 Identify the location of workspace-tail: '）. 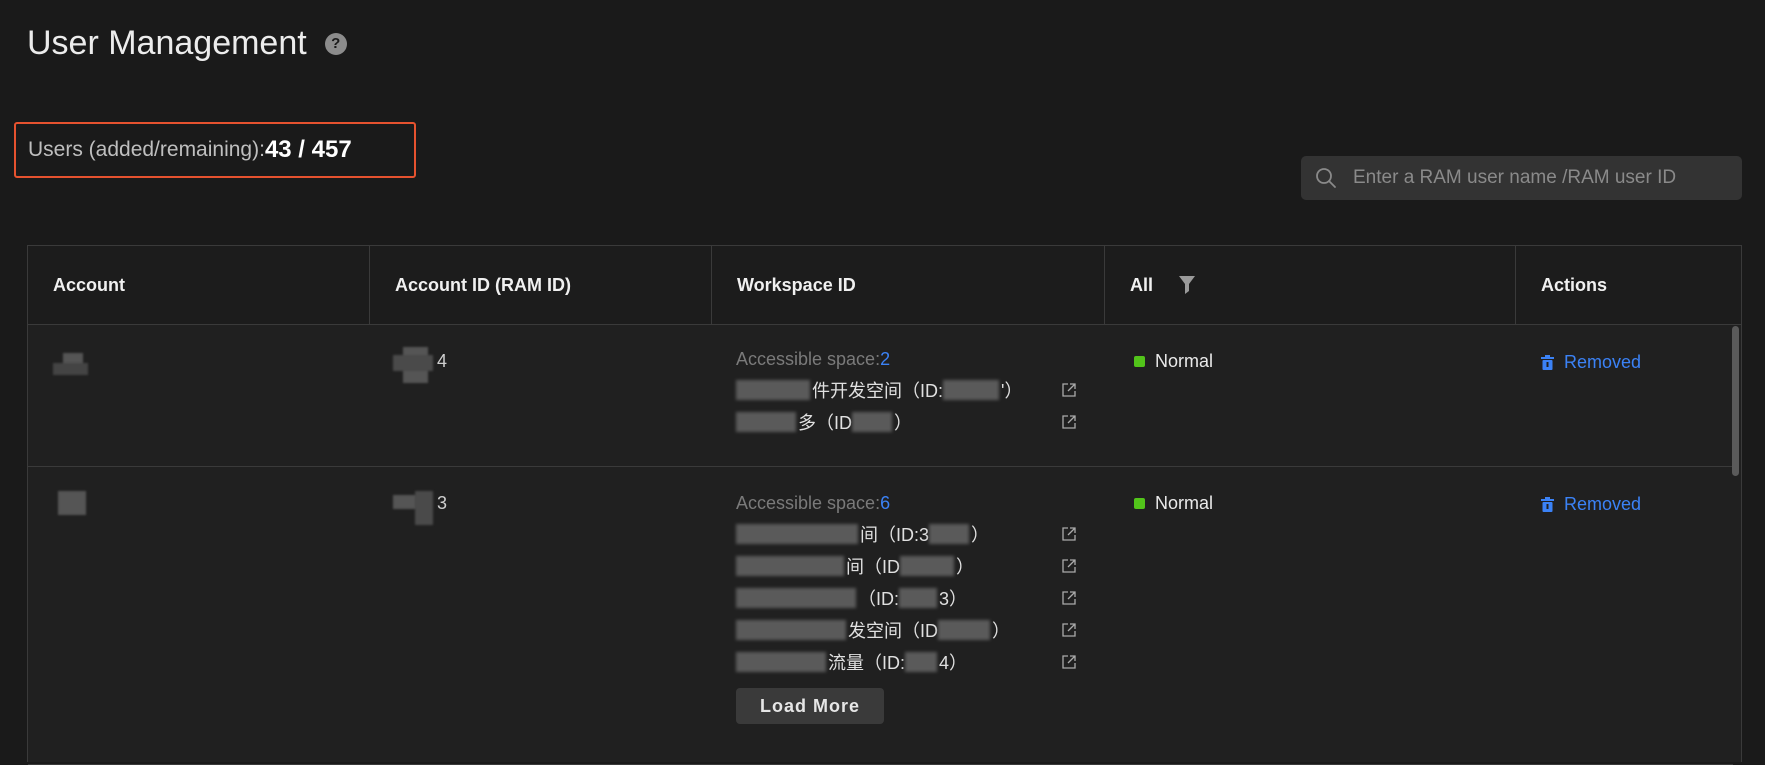
(1012, 391).